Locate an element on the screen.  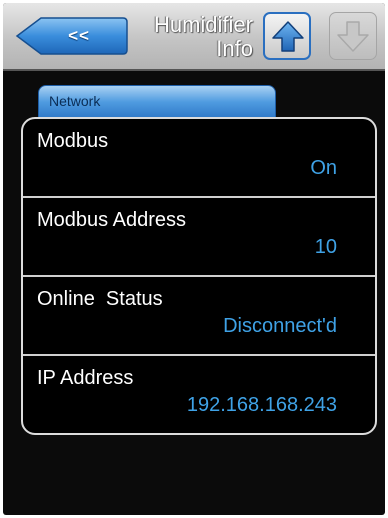
row-modbus-address-value: 10 is located at coordinates (325, 247).